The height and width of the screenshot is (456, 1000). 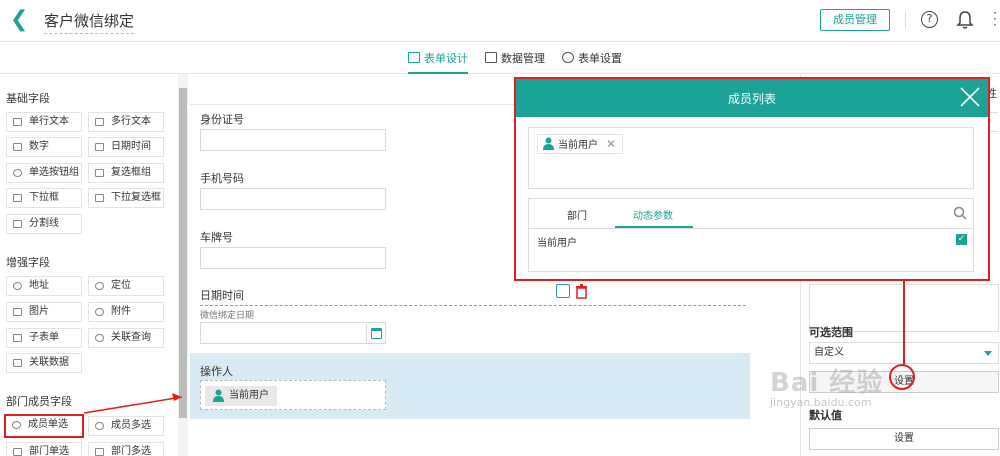 I want to click on annotation-connector, so click(x=904, y=323).